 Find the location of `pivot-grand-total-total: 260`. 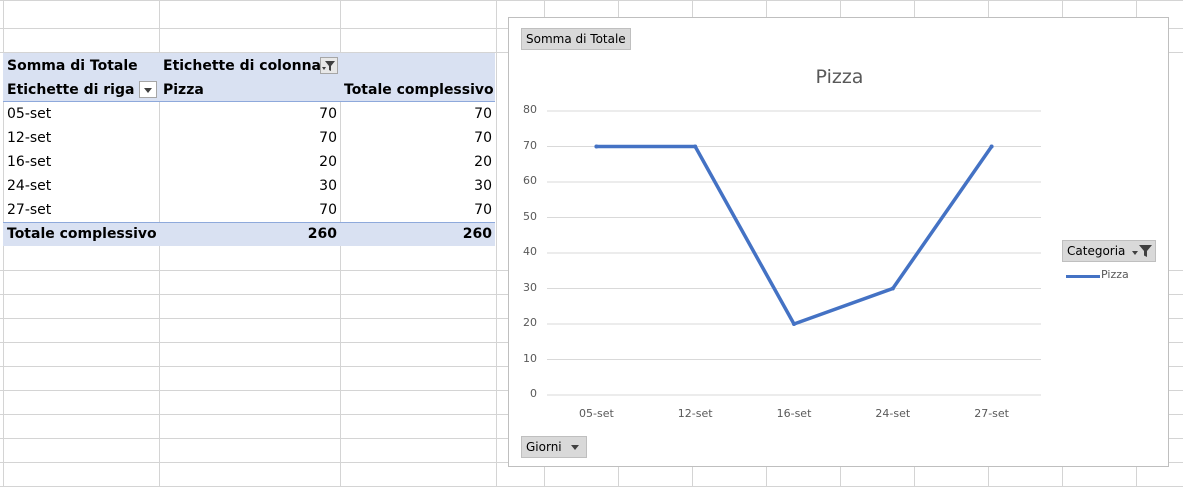

pivot-grand-total-total: 260 is located at coordinates (418, 234).